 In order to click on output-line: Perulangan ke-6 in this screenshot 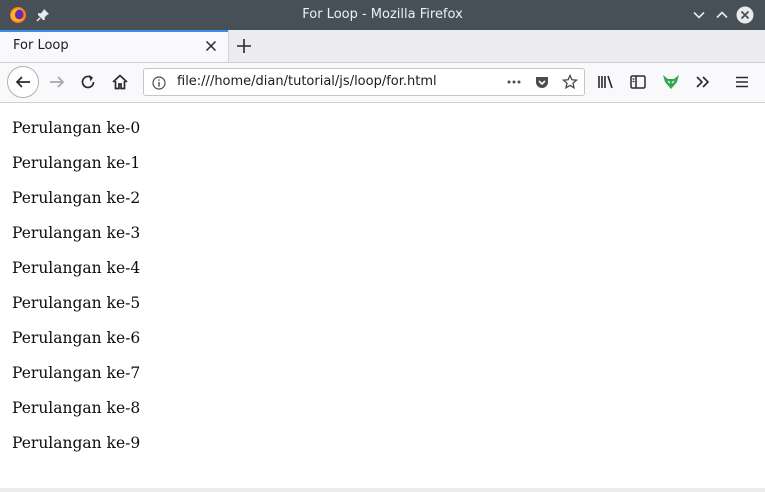, I will do `click(76, 338)`.